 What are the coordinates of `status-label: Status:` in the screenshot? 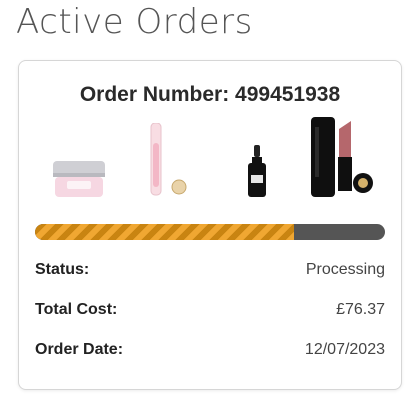 It's located at (62, 269).